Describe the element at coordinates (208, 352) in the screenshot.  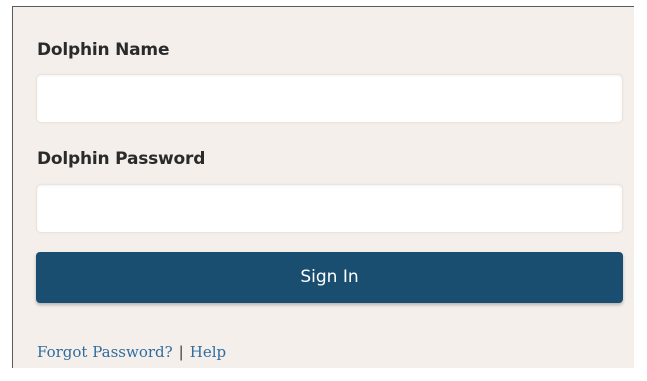
I see `help-link: Help` at that location.